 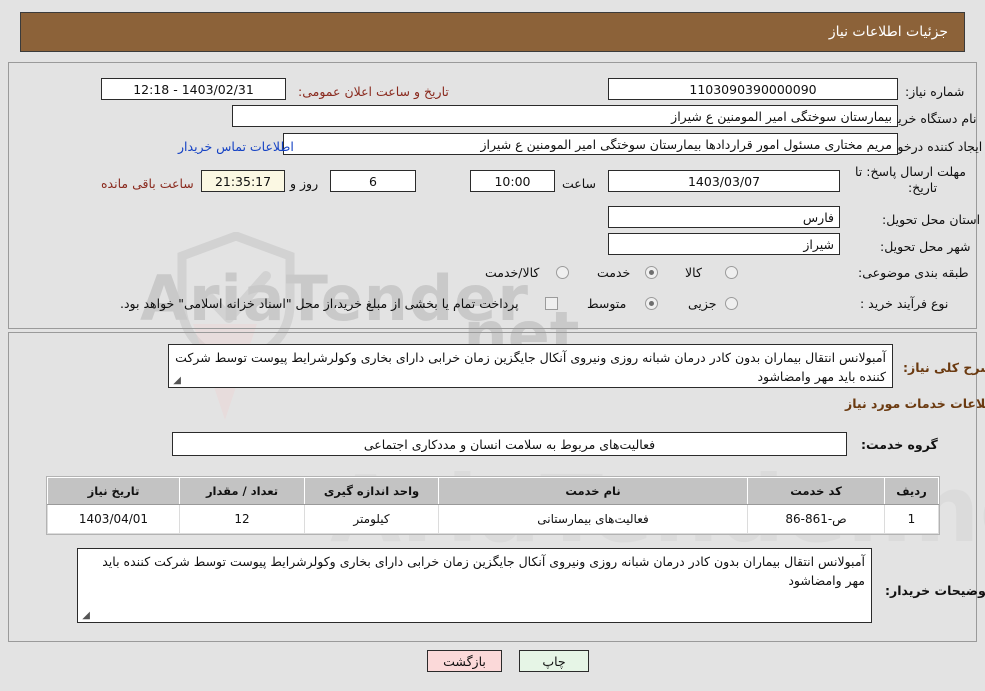 What do you see at coordinates (923, 187) in the screenshot?
I see `deadline-label-line2: تاریخ:` at bounding box center [923, 187].